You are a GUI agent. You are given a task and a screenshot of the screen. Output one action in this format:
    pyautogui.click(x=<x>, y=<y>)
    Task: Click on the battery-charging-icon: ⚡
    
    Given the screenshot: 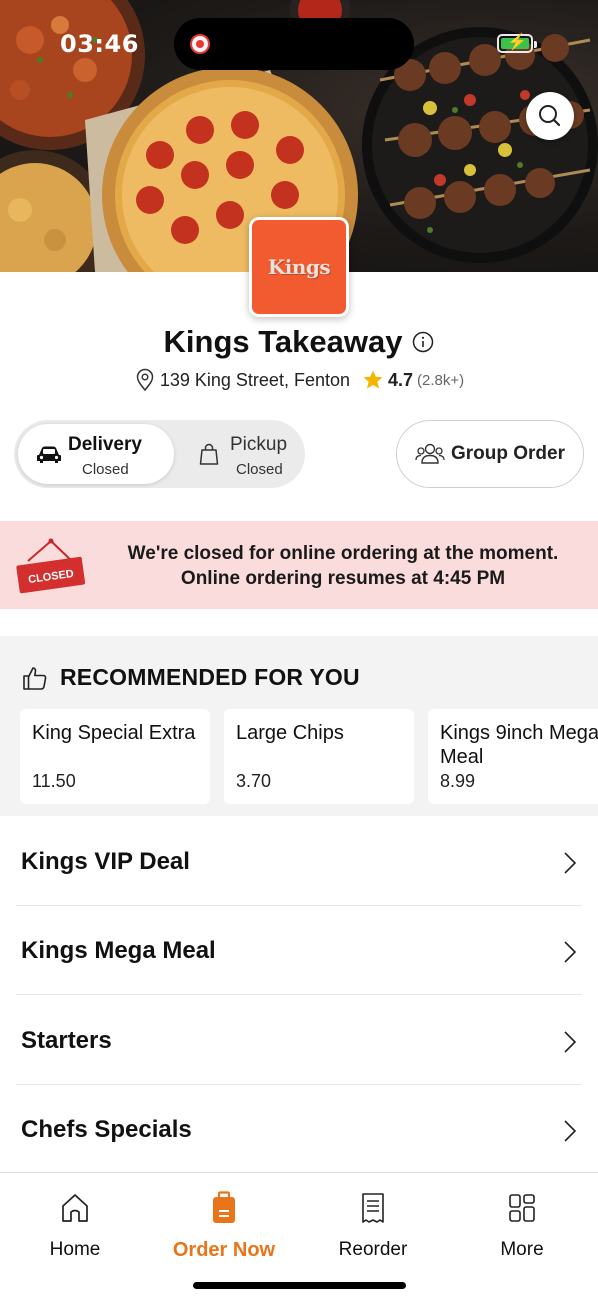 What is the action you would take?
    pyautogui.click(x=517, y=43)
    